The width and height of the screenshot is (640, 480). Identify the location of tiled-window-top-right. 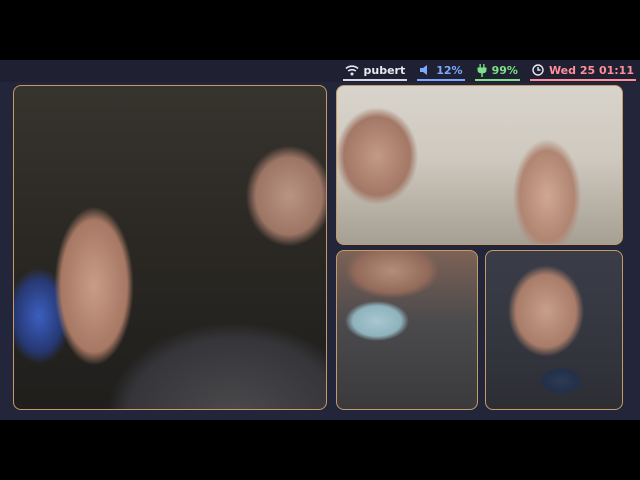
(479, 165).